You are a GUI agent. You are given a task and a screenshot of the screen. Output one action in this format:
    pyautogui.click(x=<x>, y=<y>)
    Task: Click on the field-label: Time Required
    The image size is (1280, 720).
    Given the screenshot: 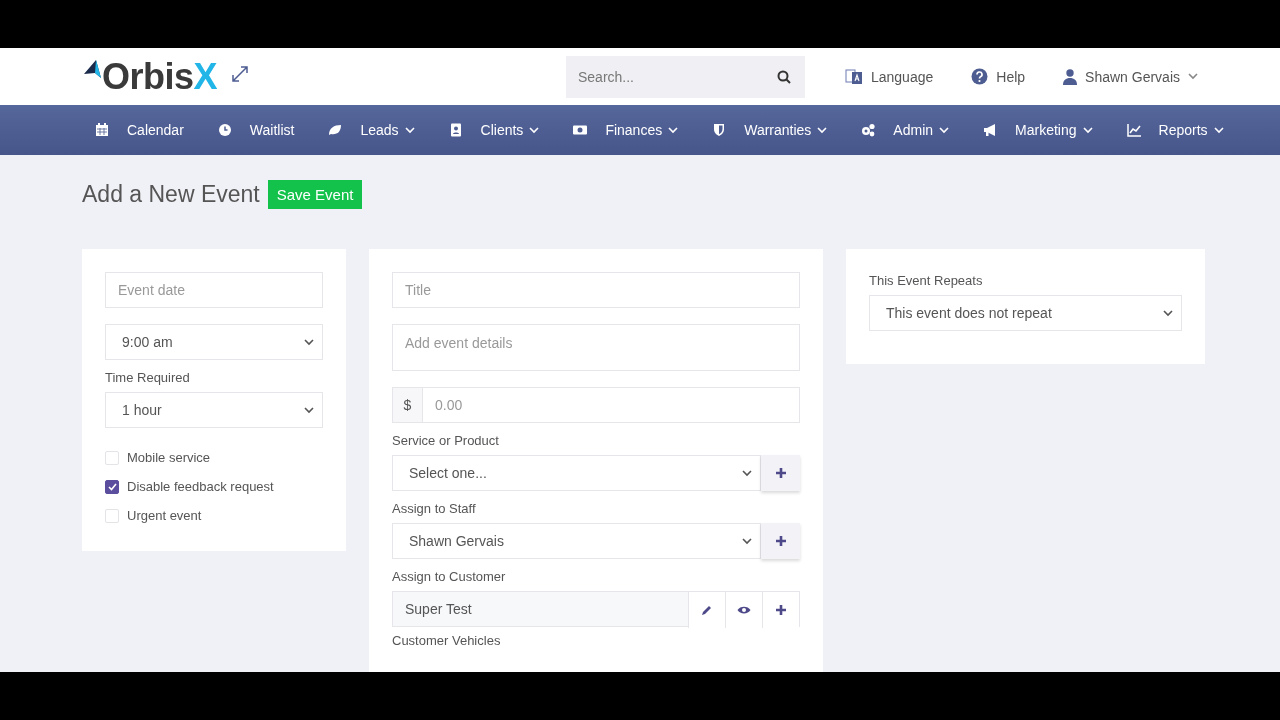 What is the action you would take?
    pyautogui.click(x=148, y=377)
    